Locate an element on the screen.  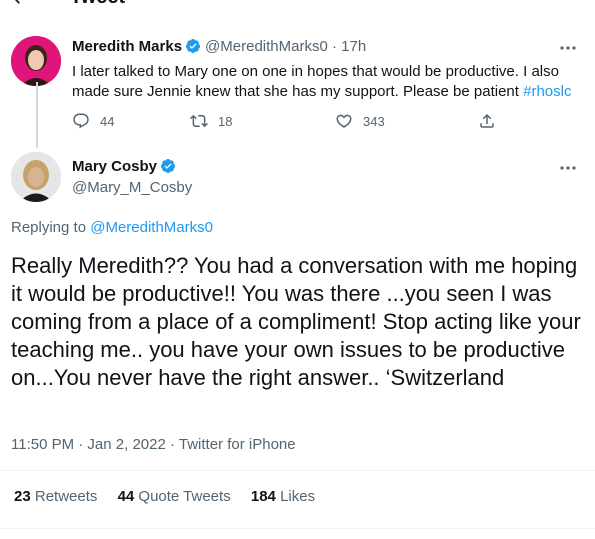
retweet-button: 18 is located at coordinates (211, 121).